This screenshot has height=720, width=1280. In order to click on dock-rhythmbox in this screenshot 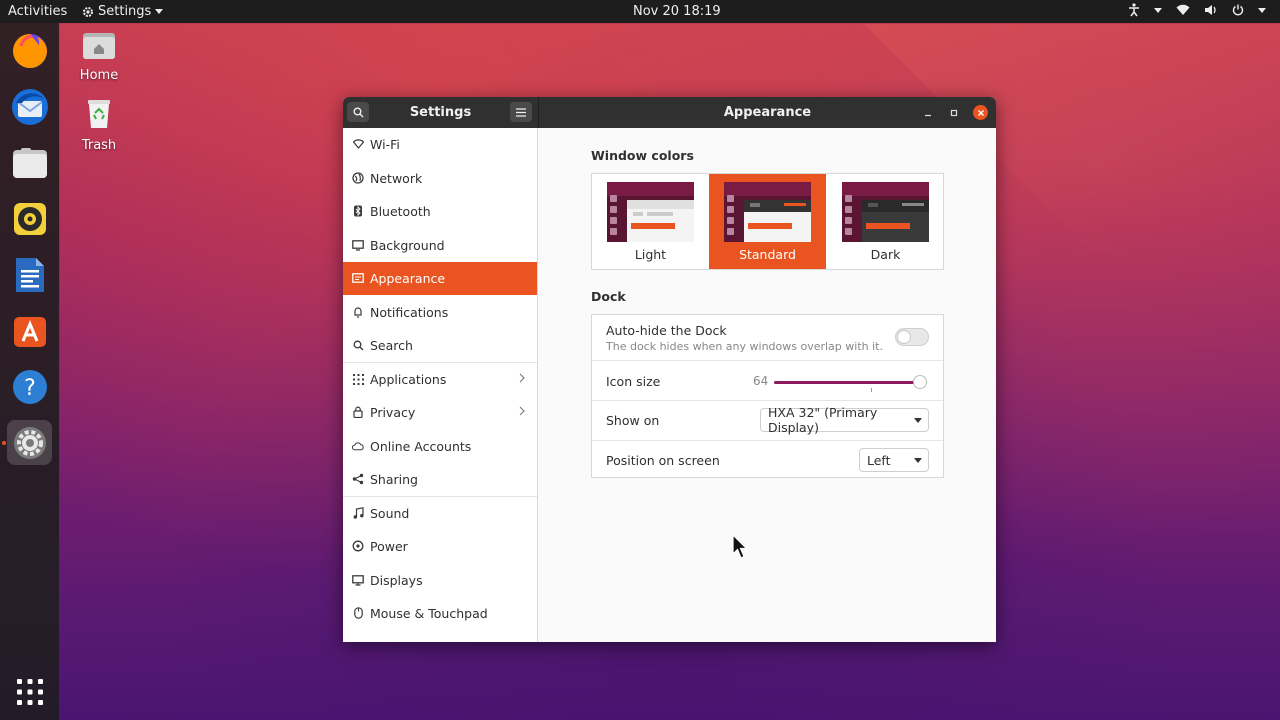, I will do `click(29, 218)`.